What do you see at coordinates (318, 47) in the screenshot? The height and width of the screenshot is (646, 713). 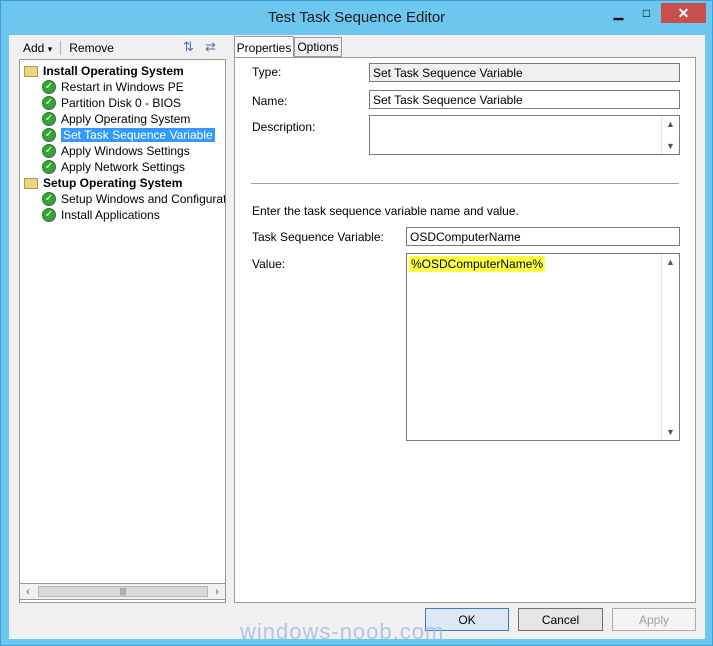 I see `tab-options: Options` at bounding box center [318, 47].